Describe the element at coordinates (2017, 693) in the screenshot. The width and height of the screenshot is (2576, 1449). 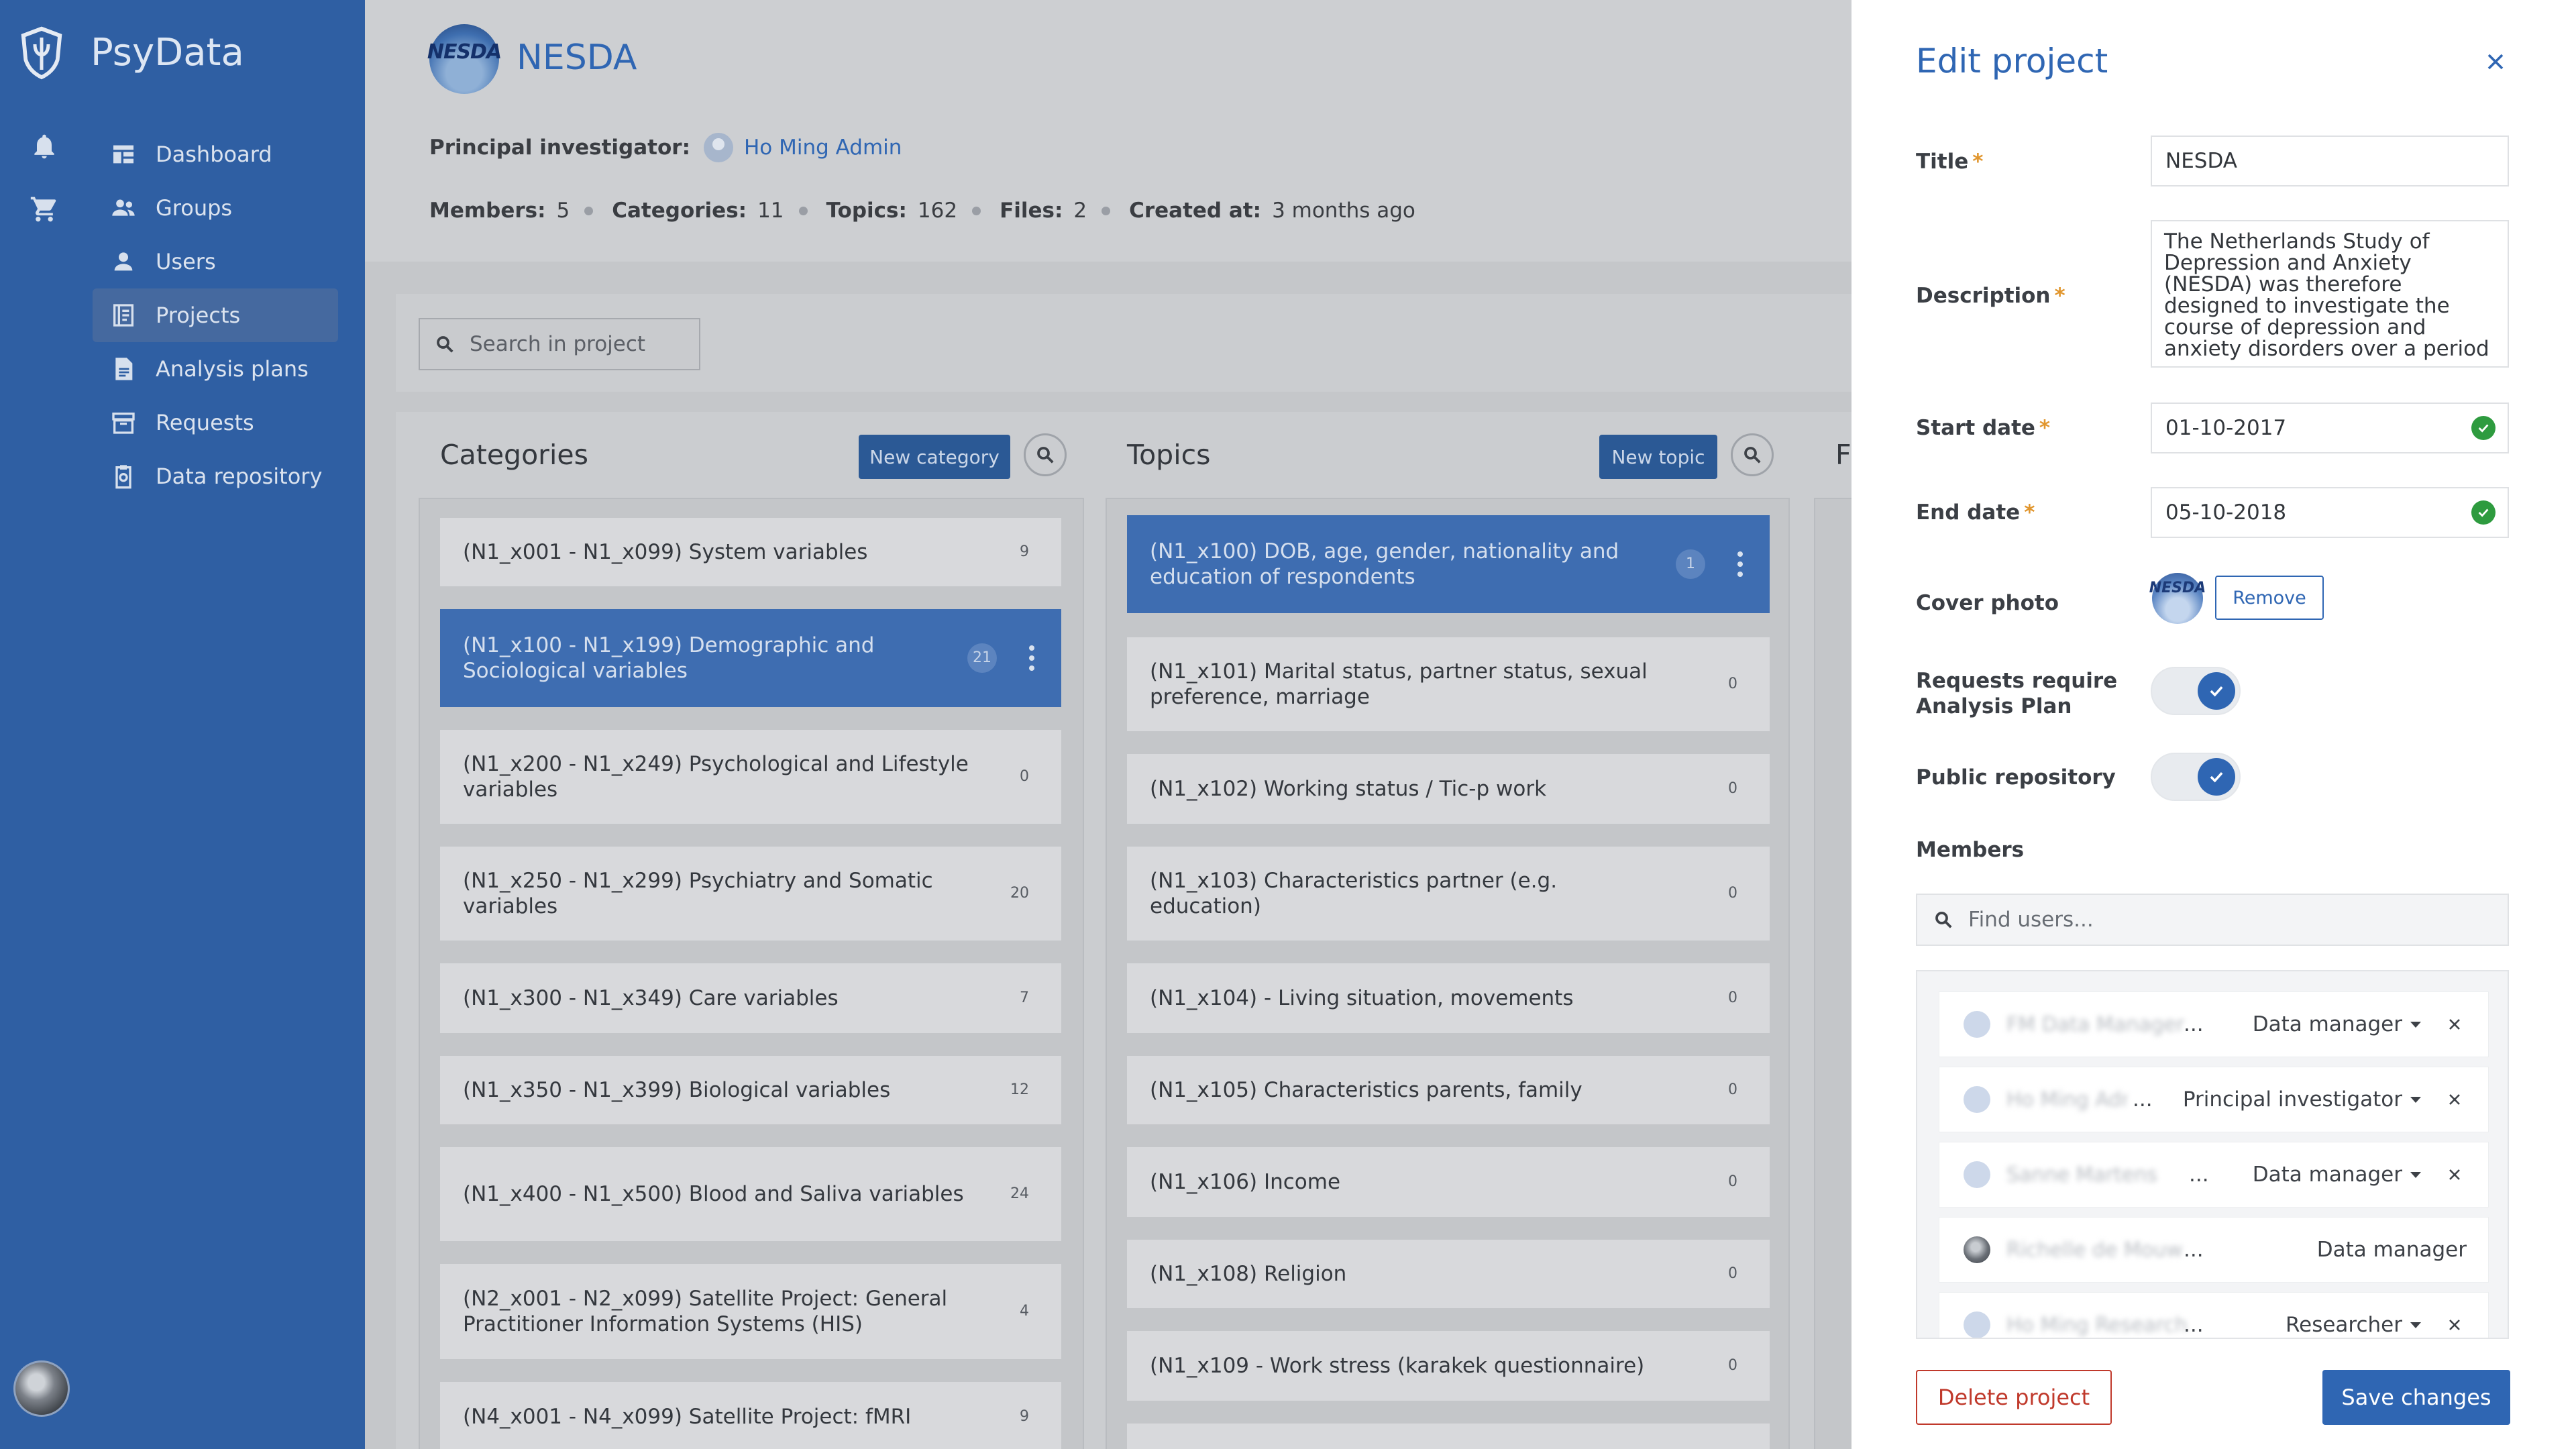
I see `requests-require-plan-label: Requests require Analysis Plan` at that location.